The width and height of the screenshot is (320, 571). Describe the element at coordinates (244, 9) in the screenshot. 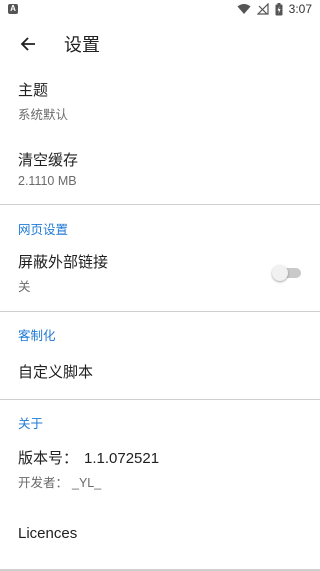

I see `wifi-icon` at that location.